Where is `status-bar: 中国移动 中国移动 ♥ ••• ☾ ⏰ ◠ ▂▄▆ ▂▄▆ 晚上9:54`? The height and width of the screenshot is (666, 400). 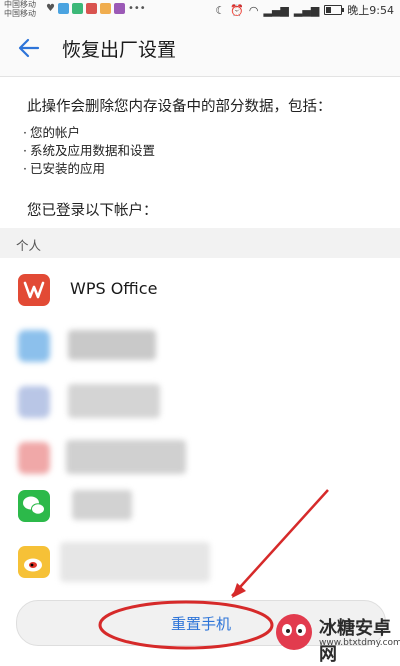 status-bar: 中国移动 中国移动 ♥ ••• ☾ ⏰ ◠ ▂▄▆ ▂▄▆ 晚上9:54 is located at coordinates (200, 10).